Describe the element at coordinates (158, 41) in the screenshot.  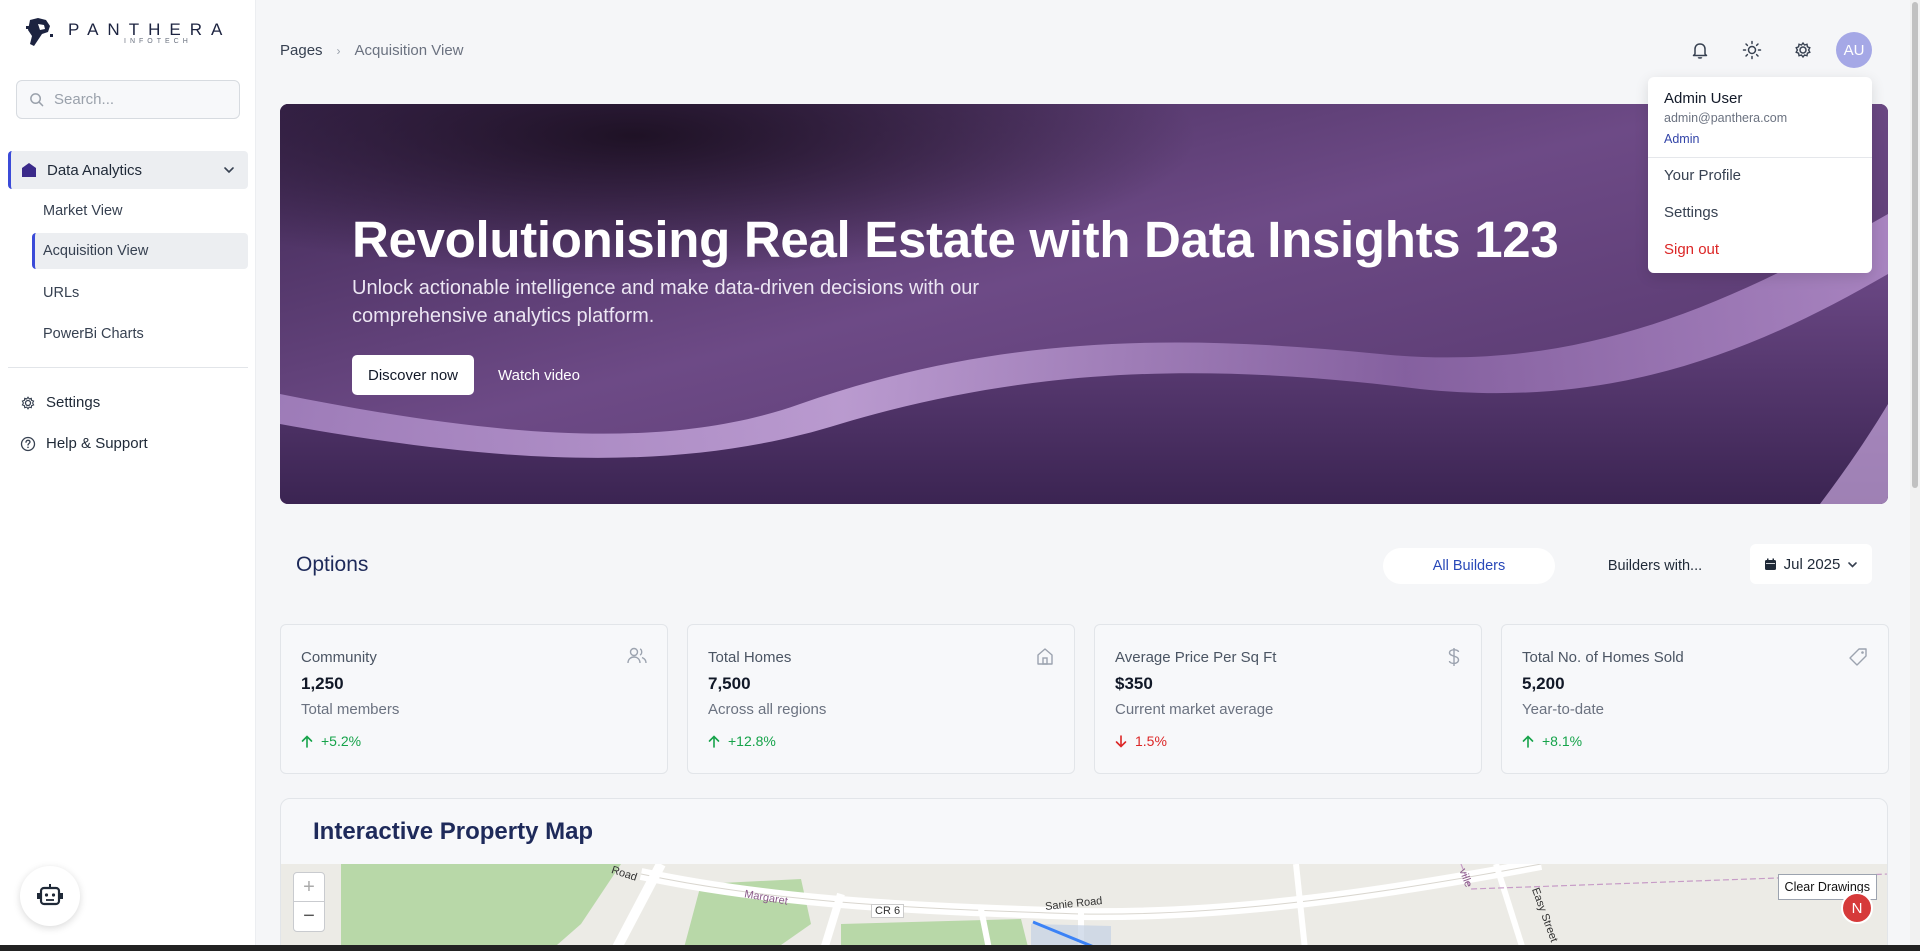
I see `brand-sub: INFOTECH` at that location.